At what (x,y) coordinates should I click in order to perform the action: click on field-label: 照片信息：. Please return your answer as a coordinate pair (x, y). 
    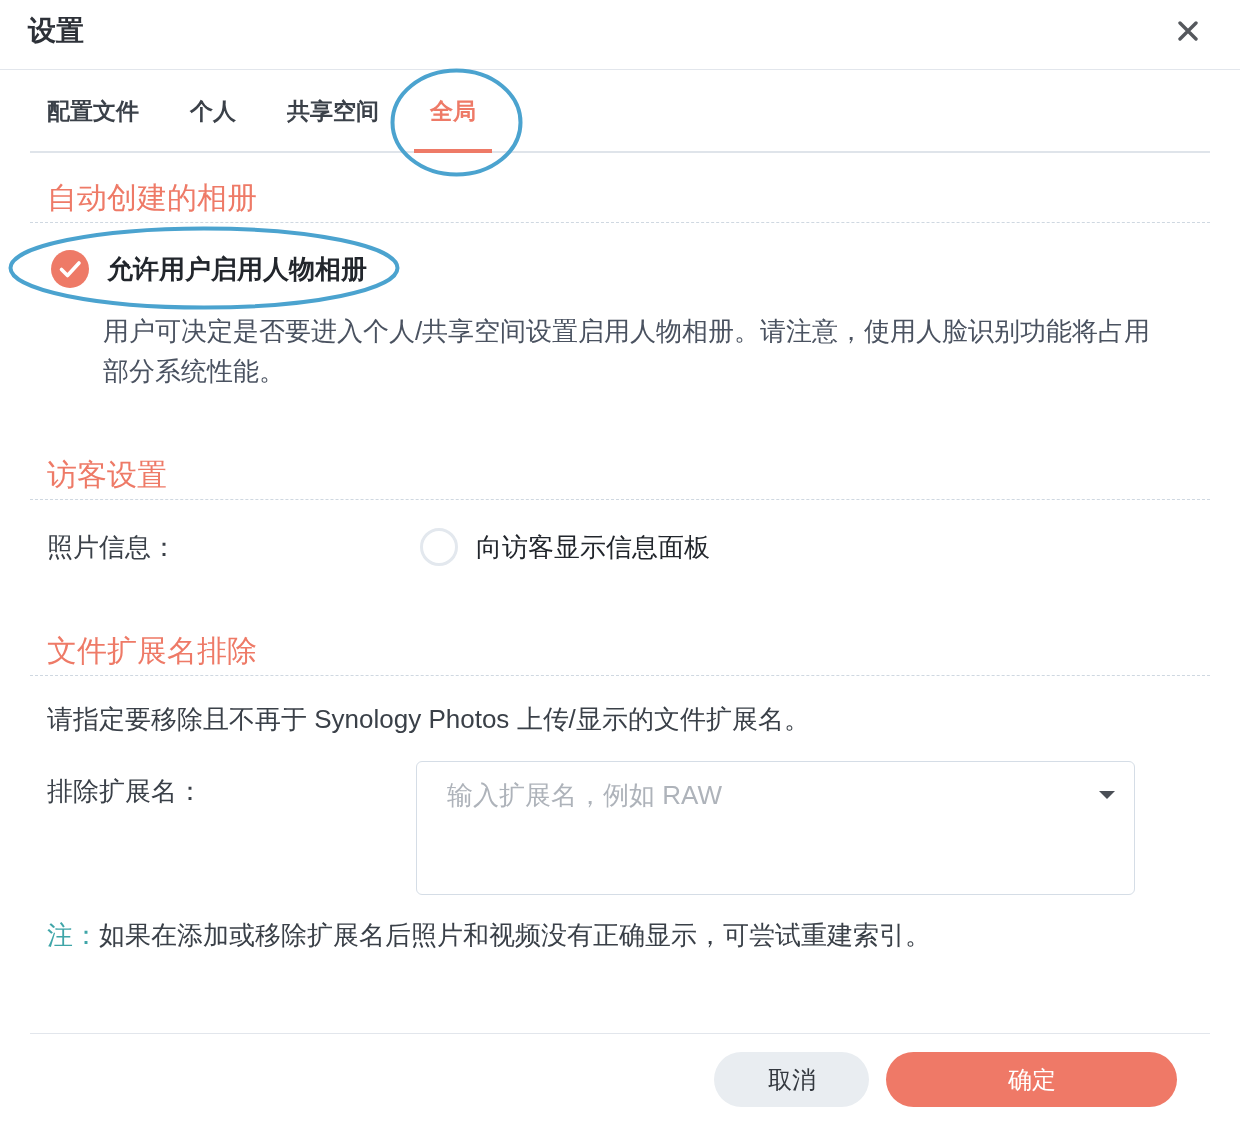
    Looking at the image, I should click on (112, 547).